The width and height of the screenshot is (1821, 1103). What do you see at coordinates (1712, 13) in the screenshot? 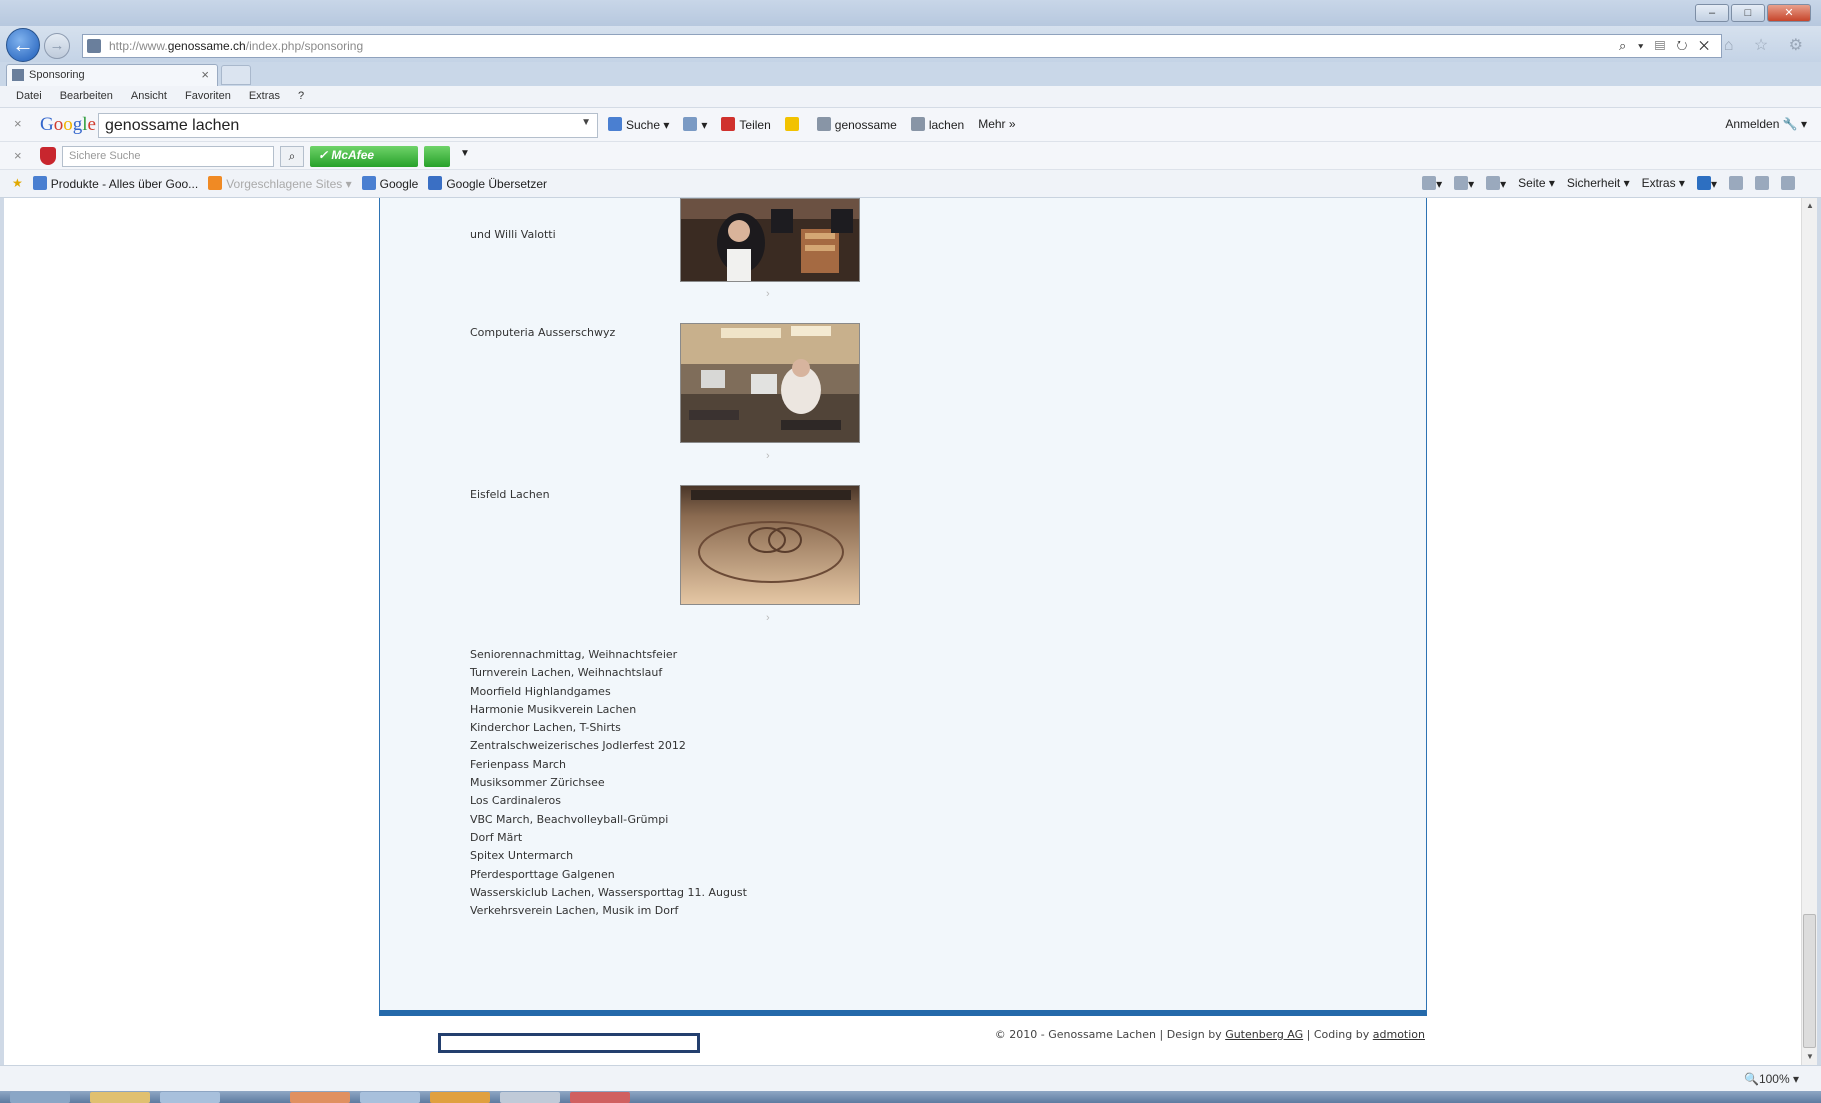
I see `minimize-button: –` at bounding box center [1712, 13].